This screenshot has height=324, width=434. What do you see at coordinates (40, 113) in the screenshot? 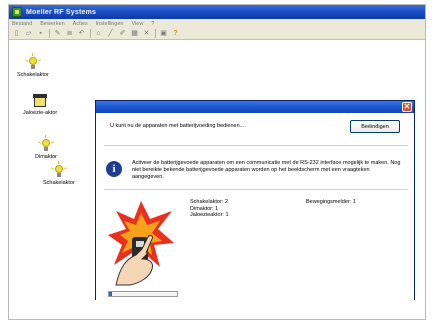
I see `device-label: Jaloezie-aktor` at bounding box center [40, 113].